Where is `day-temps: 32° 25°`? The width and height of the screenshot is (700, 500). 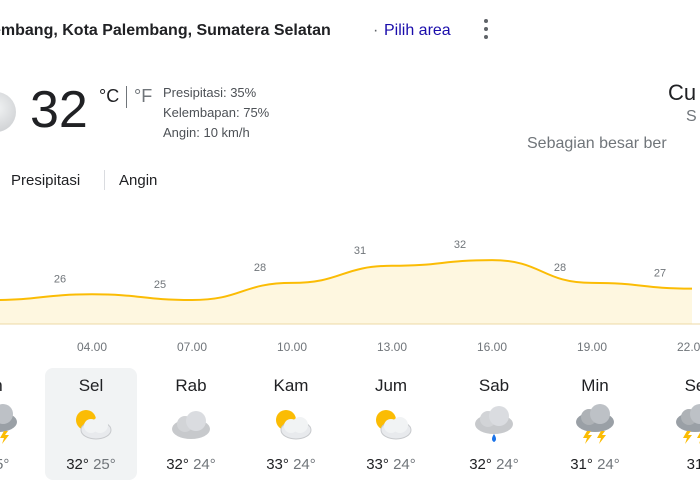
day-temps: 32° 25° is located at coordinates (91, 464).